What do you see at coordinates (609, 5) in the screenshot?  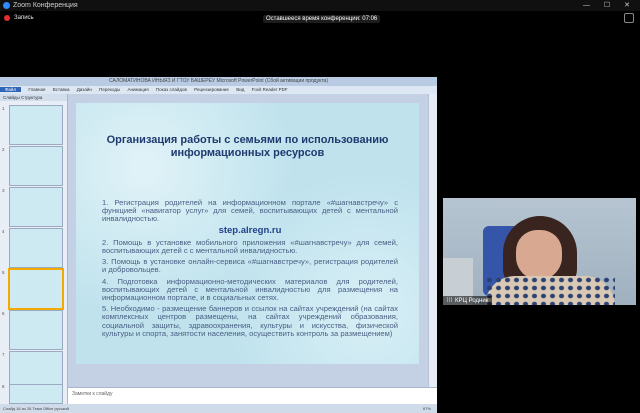 I see `window-controls: — ☐ ✕` at bounding box center [609, 5].